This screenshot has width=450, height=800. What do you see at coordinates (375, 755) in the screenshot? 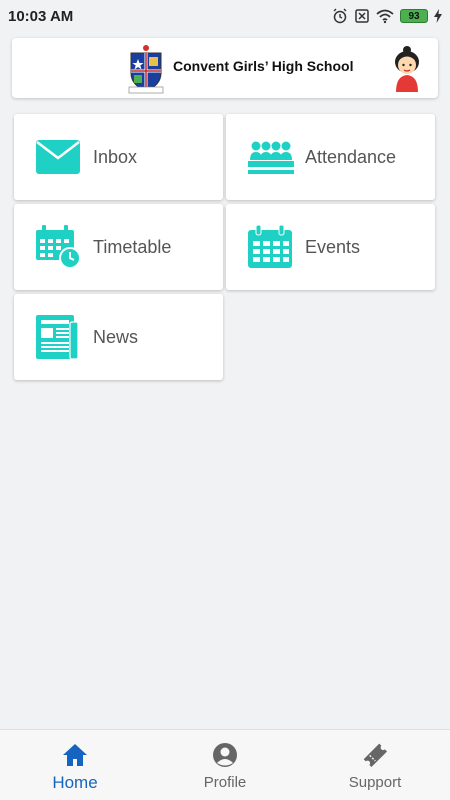
I see `ticket-icon` at bounding box center [375, 755].